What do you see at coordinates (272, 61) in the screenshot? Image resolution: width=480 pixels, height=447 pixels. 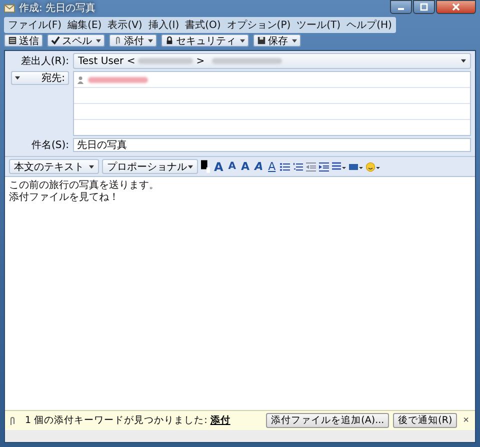 I see `sender-dropdown: Test User < >` at bounding box center [272, 61].